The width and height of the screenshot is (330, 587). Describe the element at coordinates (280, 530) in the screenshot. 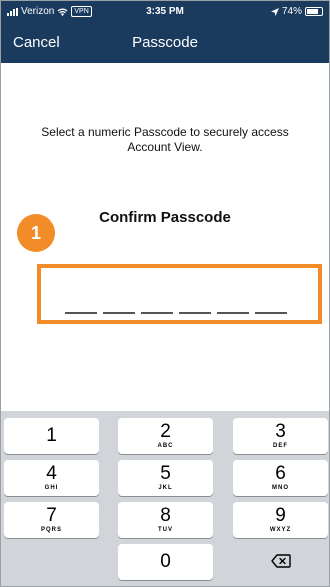

I see `key-letters: WXYZ` at that location.